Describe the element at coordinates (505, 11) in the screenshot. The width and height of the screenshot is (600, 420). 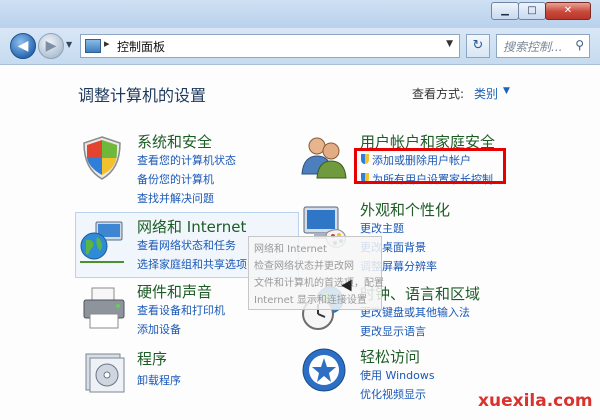
I see `minimize-button: ▁` at that location.